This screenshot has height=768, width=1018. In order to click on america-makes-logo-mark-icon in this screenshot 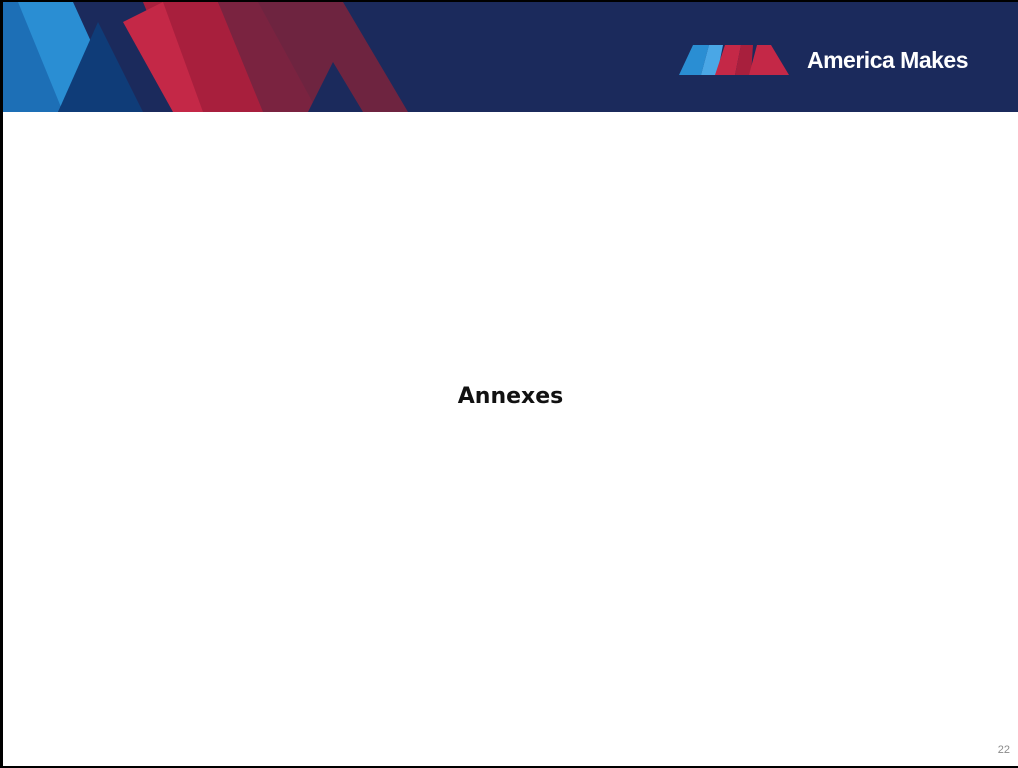, I will do `click(734, 60)`.